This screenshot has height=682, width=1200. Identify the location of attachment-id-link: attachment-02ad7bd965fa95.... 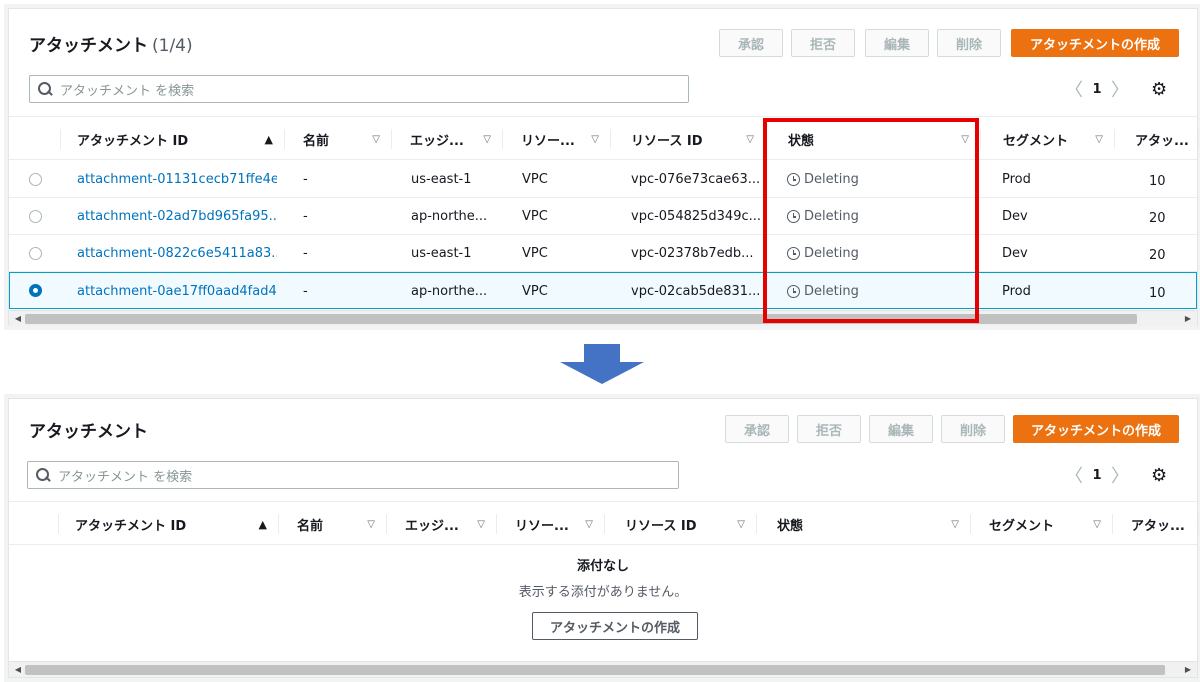
(177, 216).